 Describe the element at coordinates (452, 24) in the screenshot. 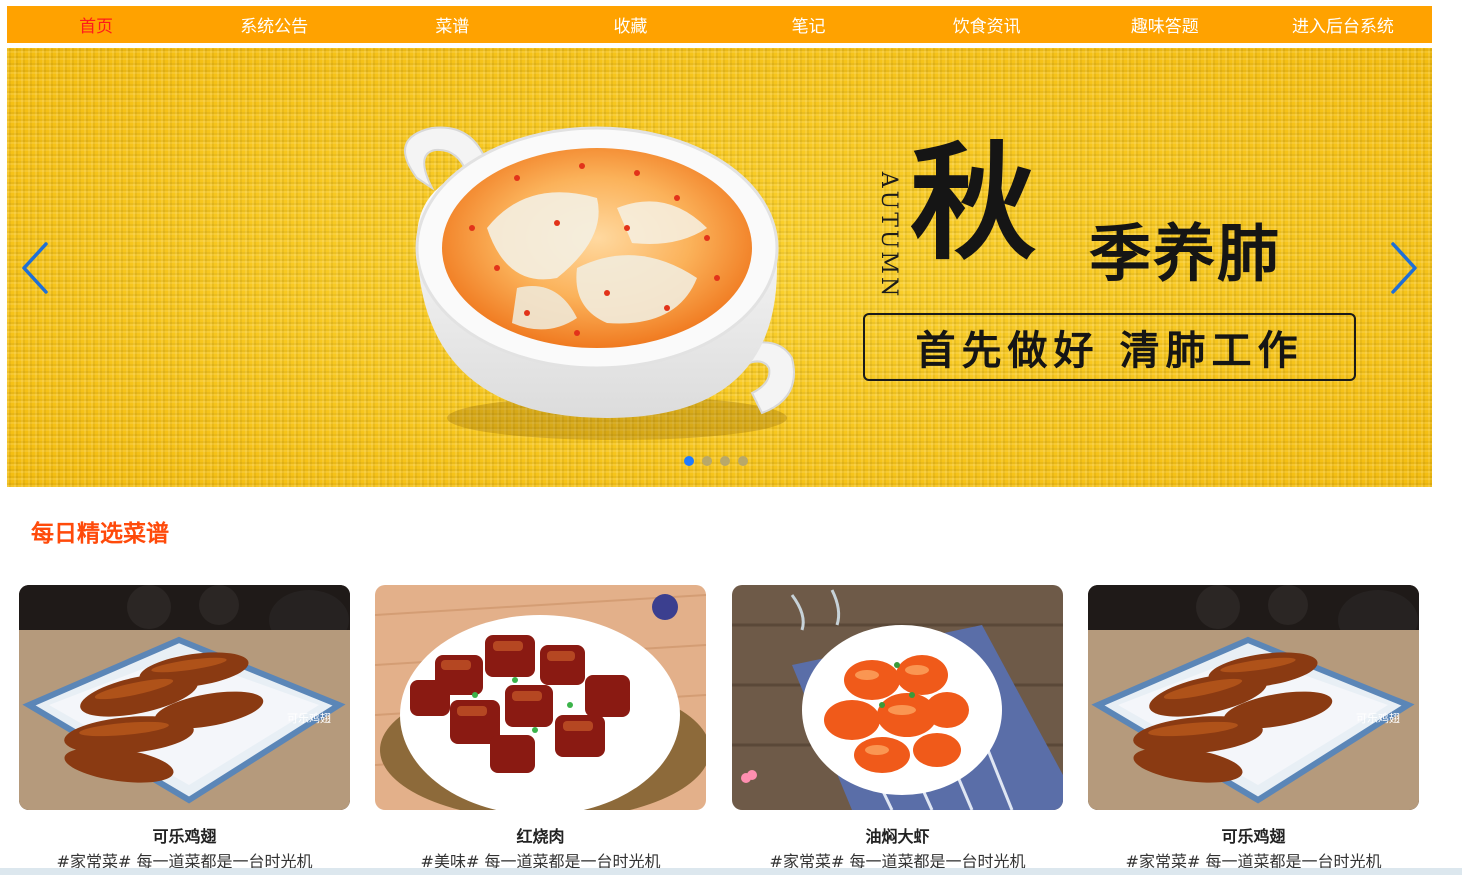

I see `nav-item-recipes: 菜谱` at that location.